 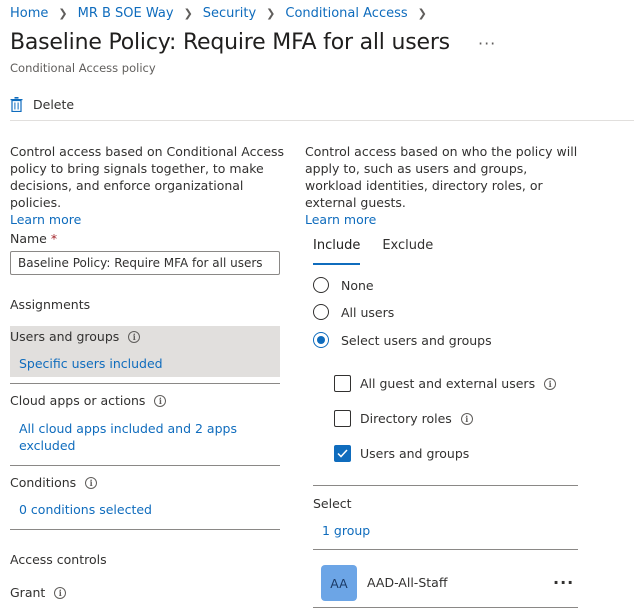 I want to click on policy-name-input, so click(x=145, y=263).